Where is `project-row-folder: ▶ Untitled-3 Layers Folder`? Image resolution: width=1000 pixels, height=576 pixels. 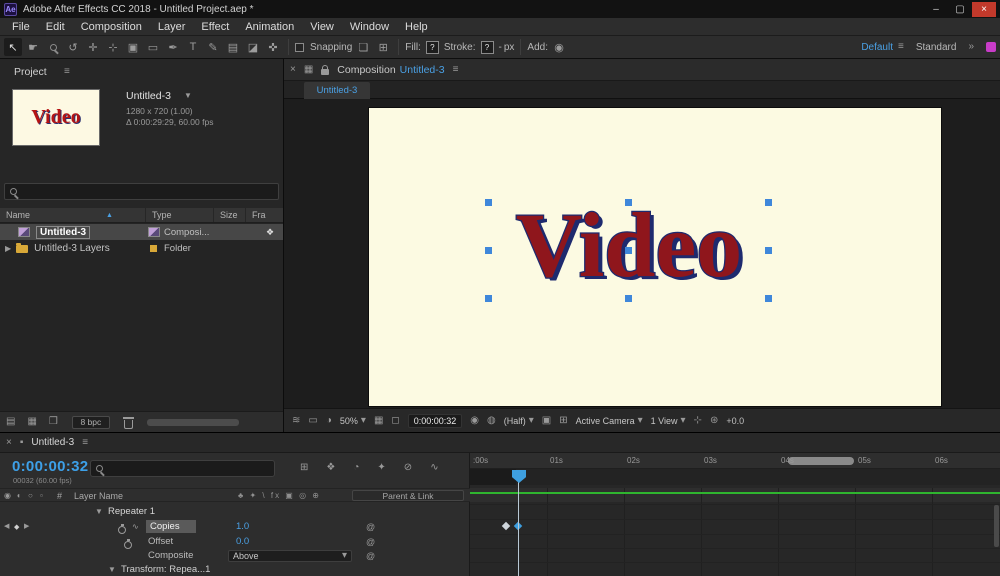
project-row-folder: ▶ Untitled-3 Layers Folder is located at coordinates (141, 248).